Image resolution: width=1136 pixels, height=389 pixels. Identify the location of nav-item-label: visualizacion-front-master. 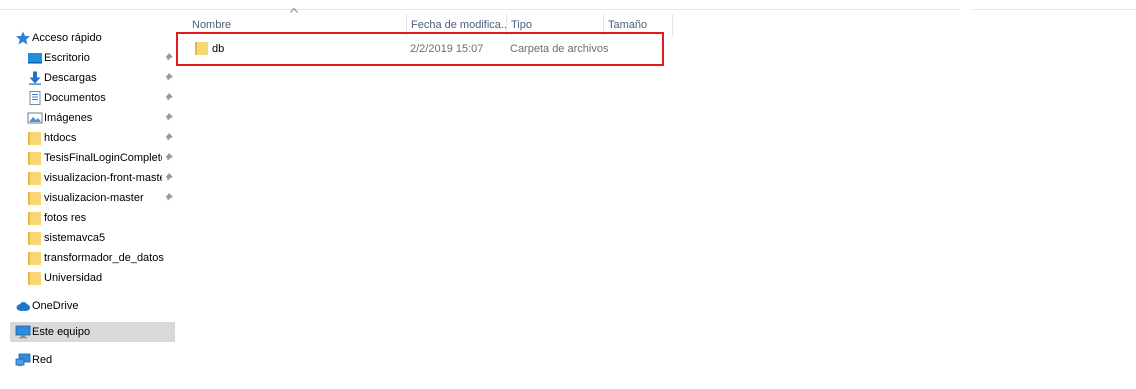
(103, 178).